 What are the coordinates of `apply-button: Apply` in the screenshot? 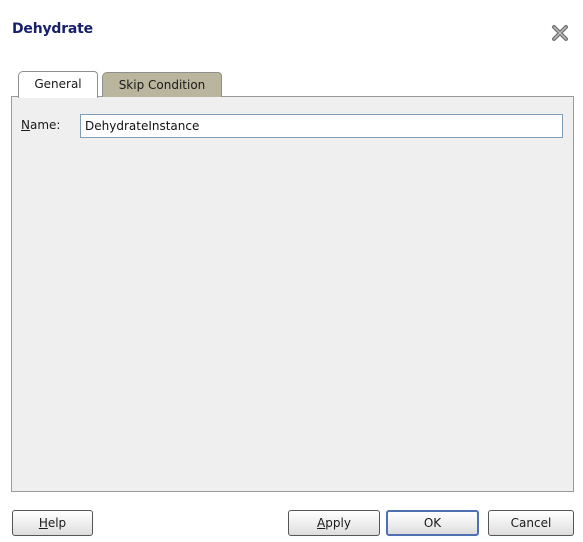 It's located at (334, 523).